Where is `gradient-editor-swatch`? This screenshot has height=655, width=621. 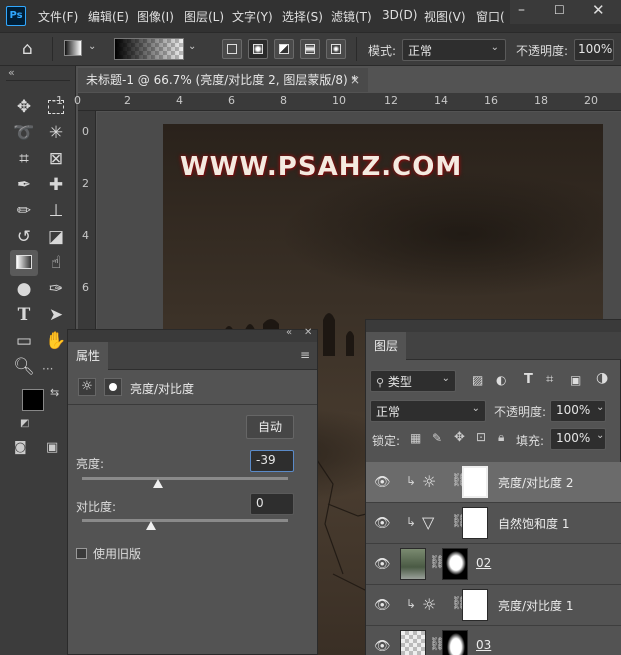 gradient-editor-swatch is located at coordinates (149, 49).